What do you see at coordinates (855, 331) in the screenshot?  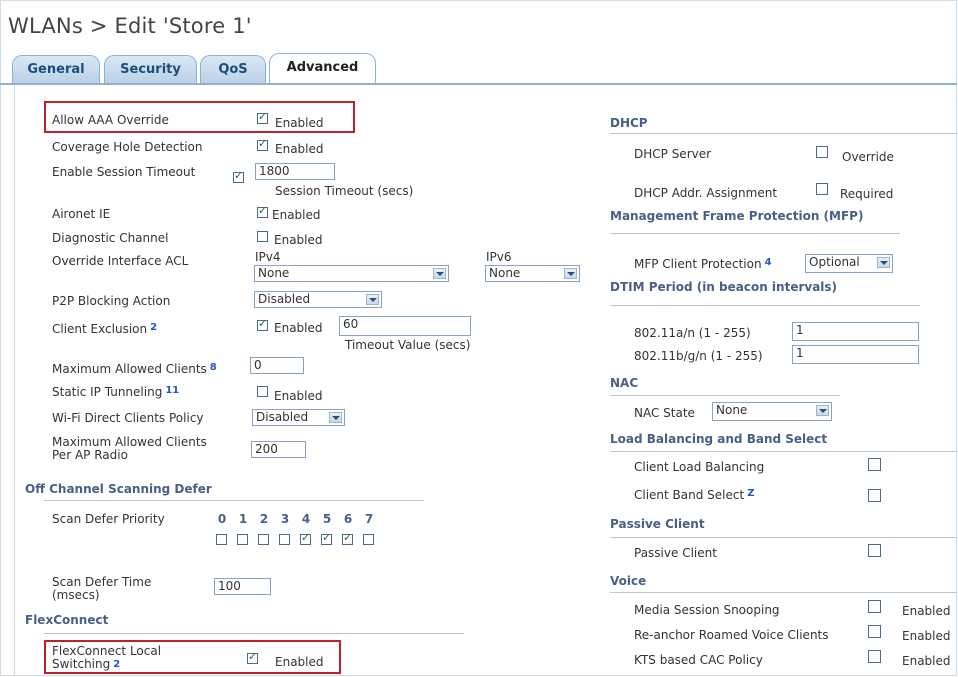 I see `dtim-a-input: 1` at bounding box center [855, 331].